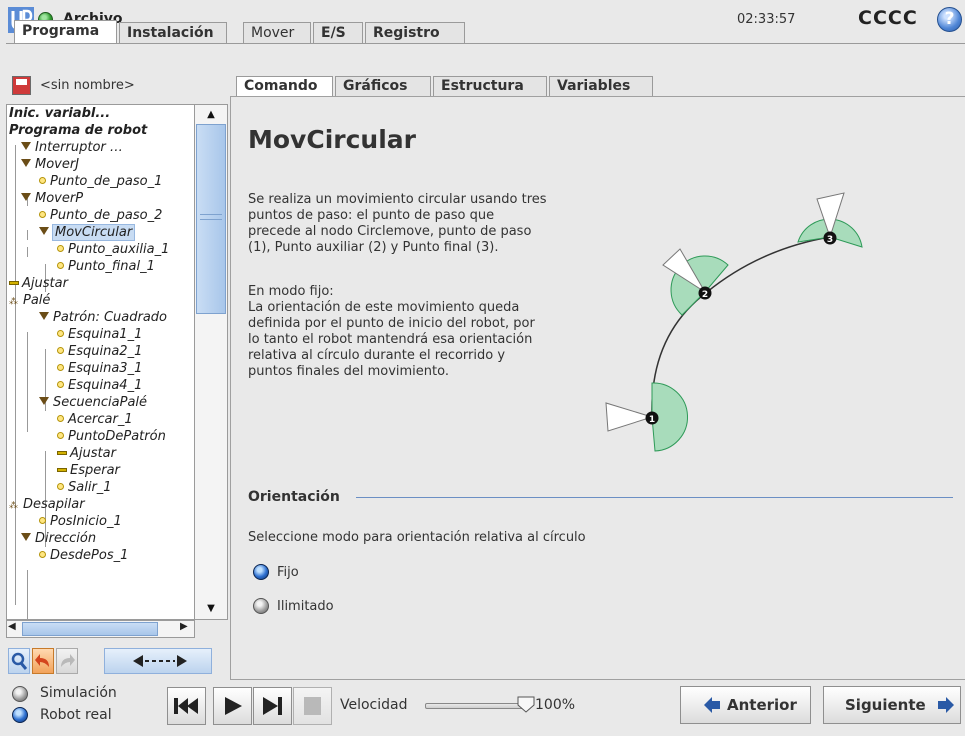 This screenshot has height=736, width=965. What do you see at coordinates (50, 164) in the screenshot?
I see `tree-item: MoverJ` at bounding box center [50, 164].